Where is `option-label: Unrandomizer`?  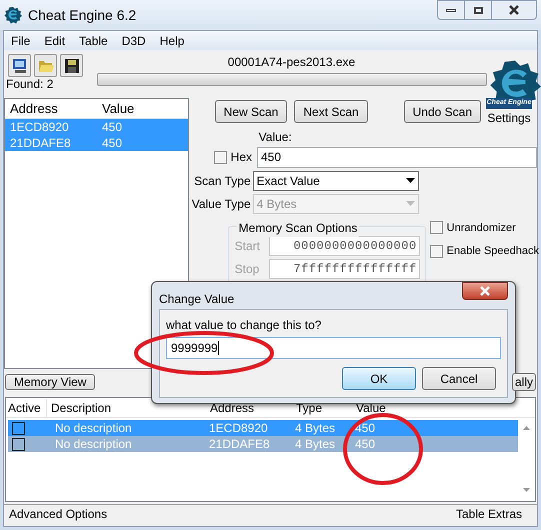
option-label: Unrandomizer is located at coordinates (481, 228).